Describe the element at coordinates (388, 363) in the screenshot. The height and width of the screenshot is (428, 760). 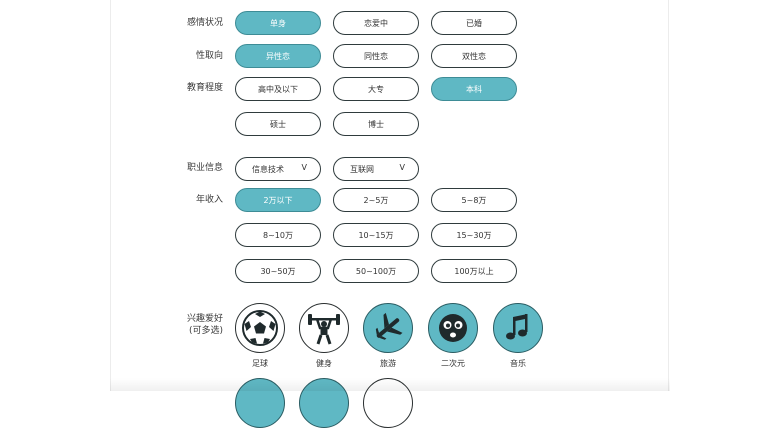
I see `hobby-travel-label: 旅游` at that location.